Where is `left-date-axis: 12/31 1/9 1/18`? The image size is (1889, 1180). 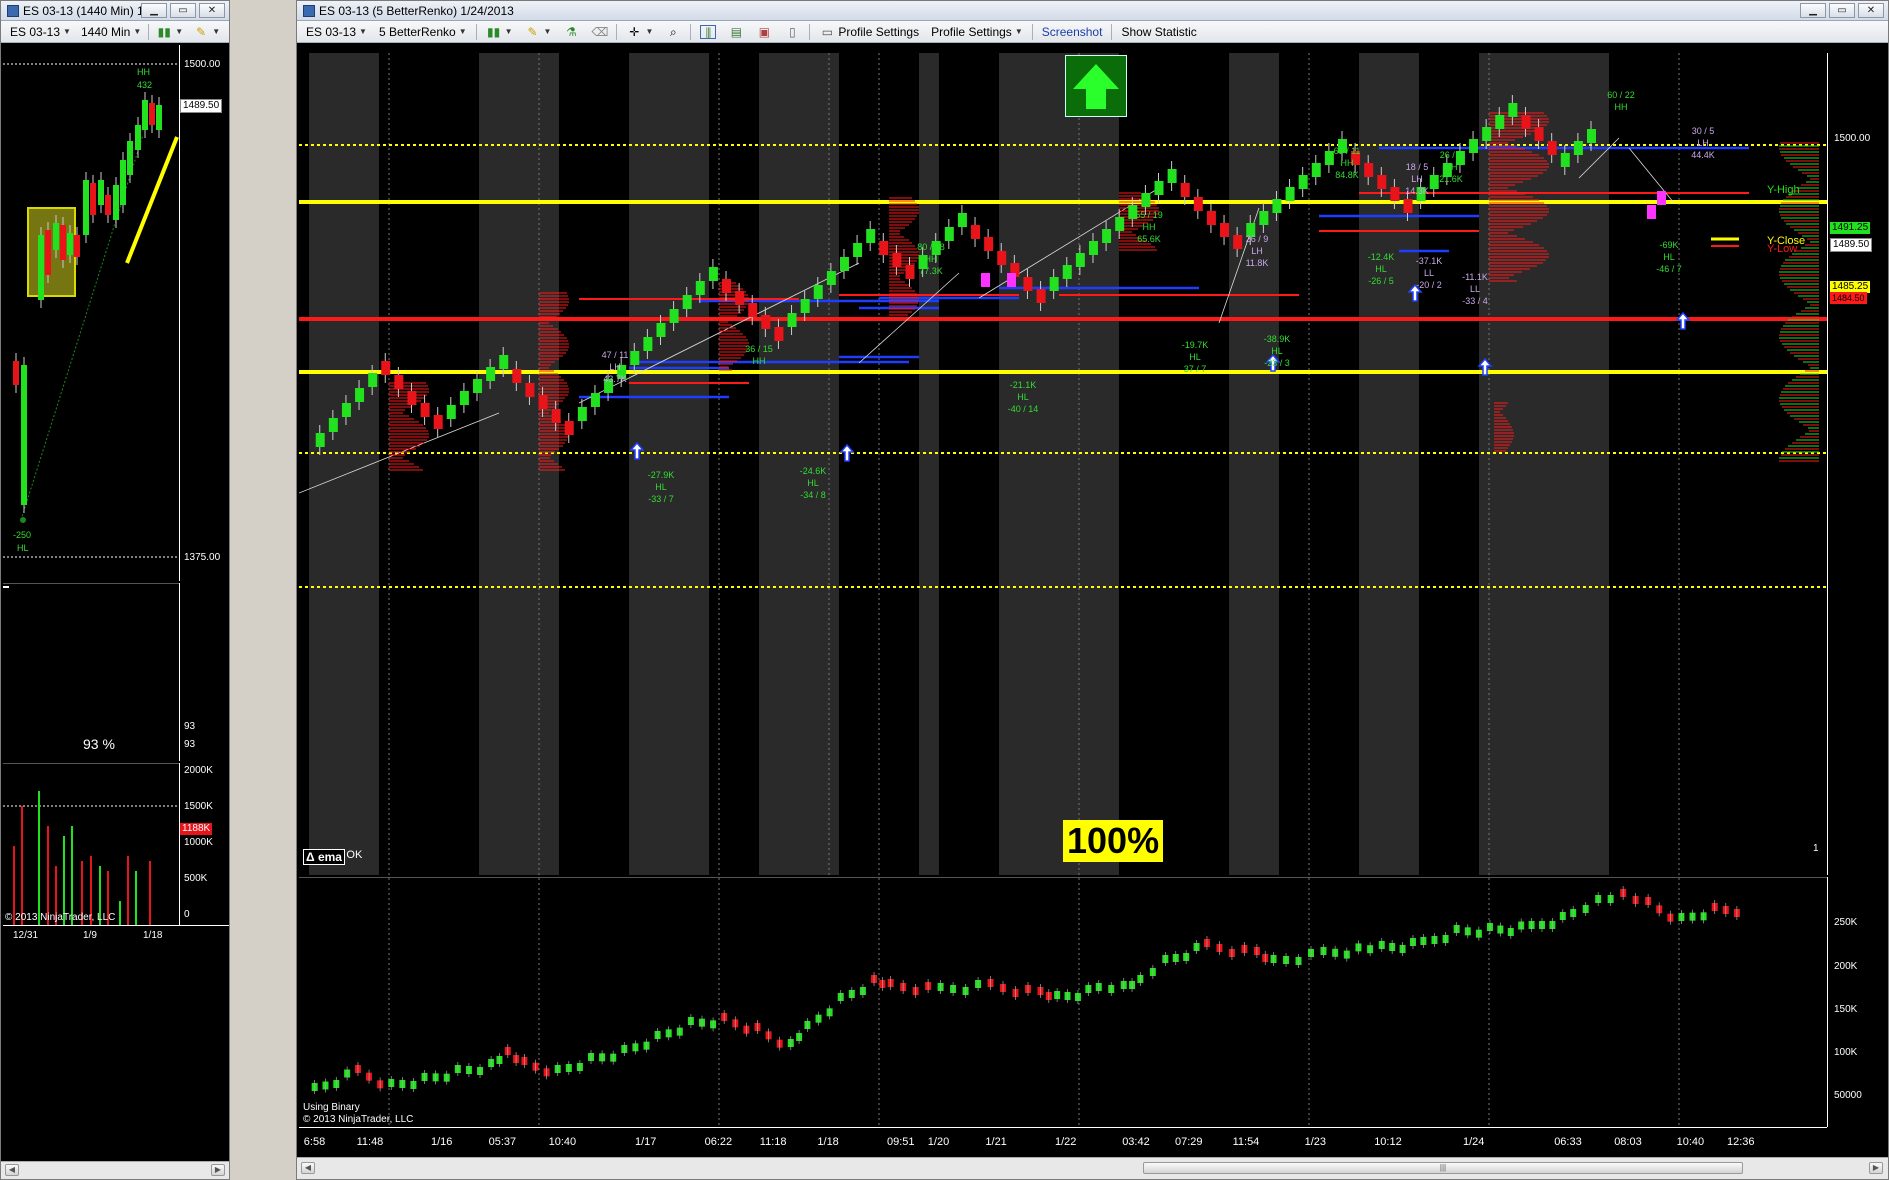 left-date-axis: 12/31 1/9 1/18 is located at coordinates (116, 936).